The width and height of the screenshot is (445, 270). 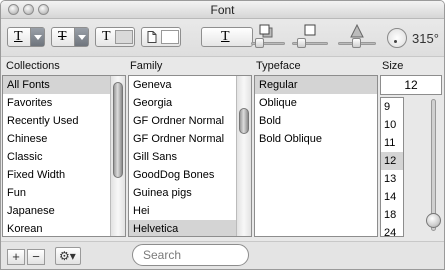 I want to click on underline-popup-button: T, so click(x=26, y=37).